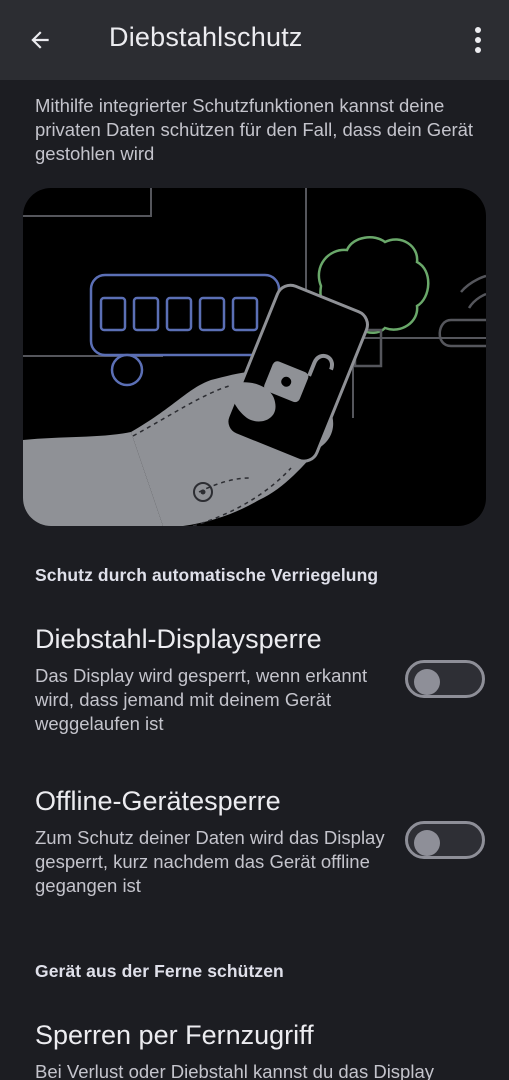 This screenshot has width=509, height=1080. I want to click on section-header-remote: Gerät aus der Ferne schützen, so click(159, 971).